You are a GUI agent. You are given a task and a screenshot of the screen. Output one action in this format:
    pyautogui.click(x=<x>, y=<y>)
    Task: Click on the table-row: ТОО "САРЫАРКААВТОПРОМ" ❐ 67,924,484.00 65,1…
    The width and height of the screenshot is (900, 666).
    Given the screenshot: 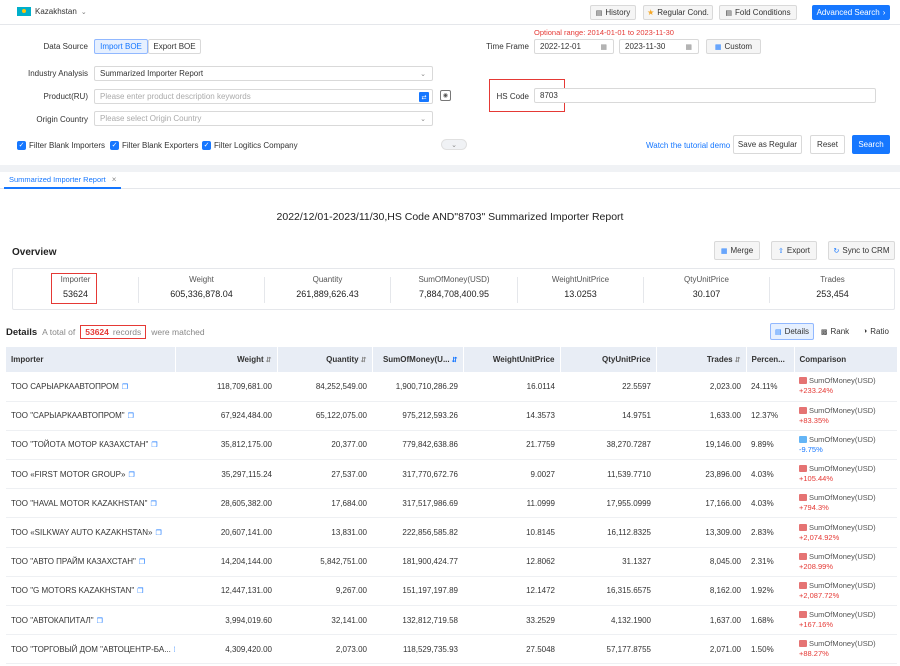 What is the action you would take?
    pyautogui.click(x=451, y=416)
    